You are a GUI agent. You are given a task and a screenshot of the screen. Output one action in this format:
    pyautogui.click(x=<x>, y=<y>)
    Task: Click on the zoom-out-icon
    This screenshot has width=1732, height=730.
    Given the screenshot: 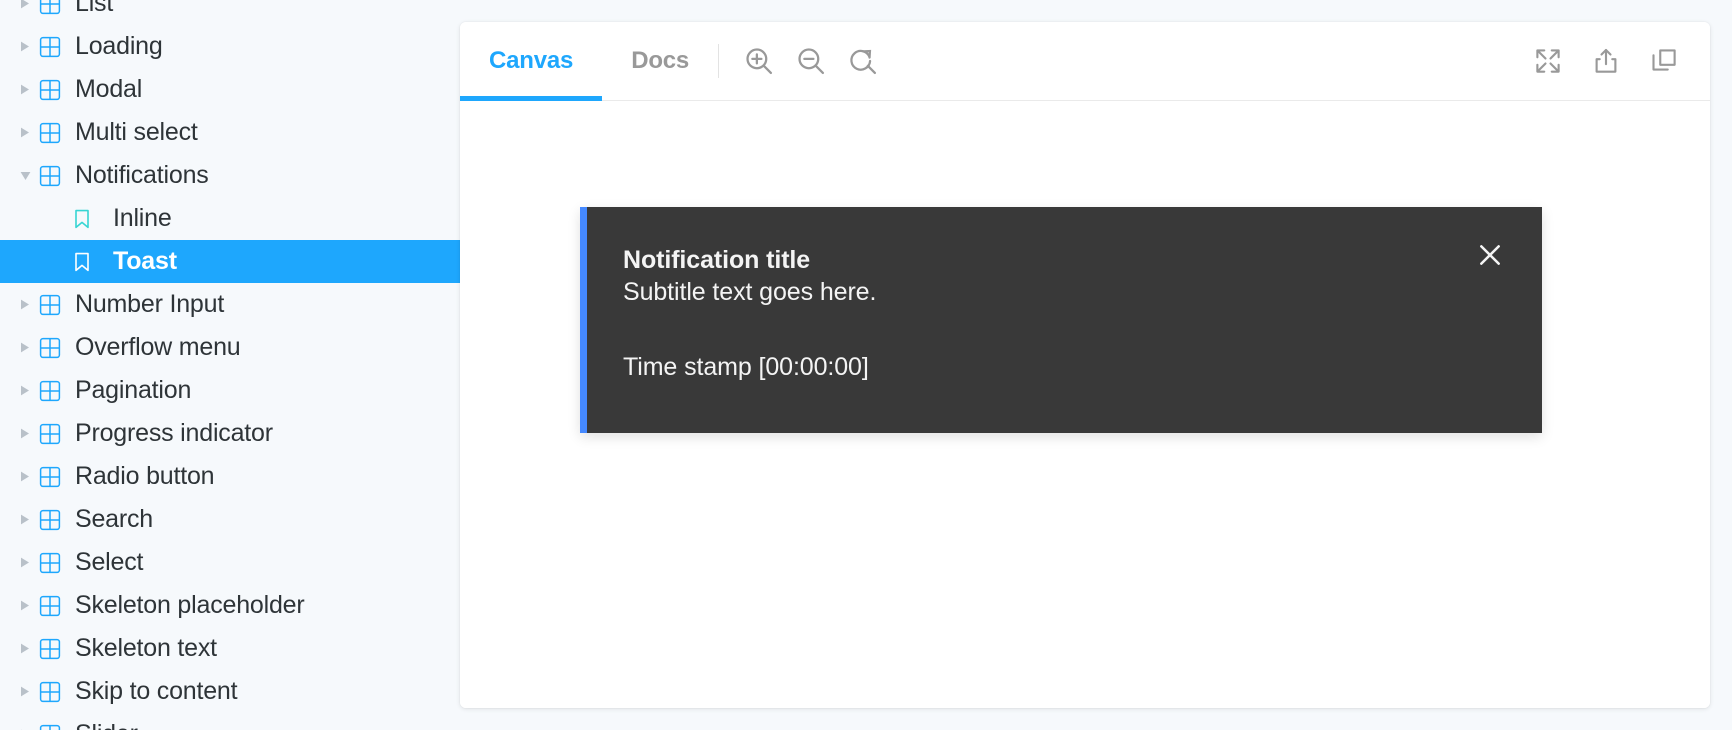 What is the action you would take?
    pyautogui.click(x=811, y=61)
    